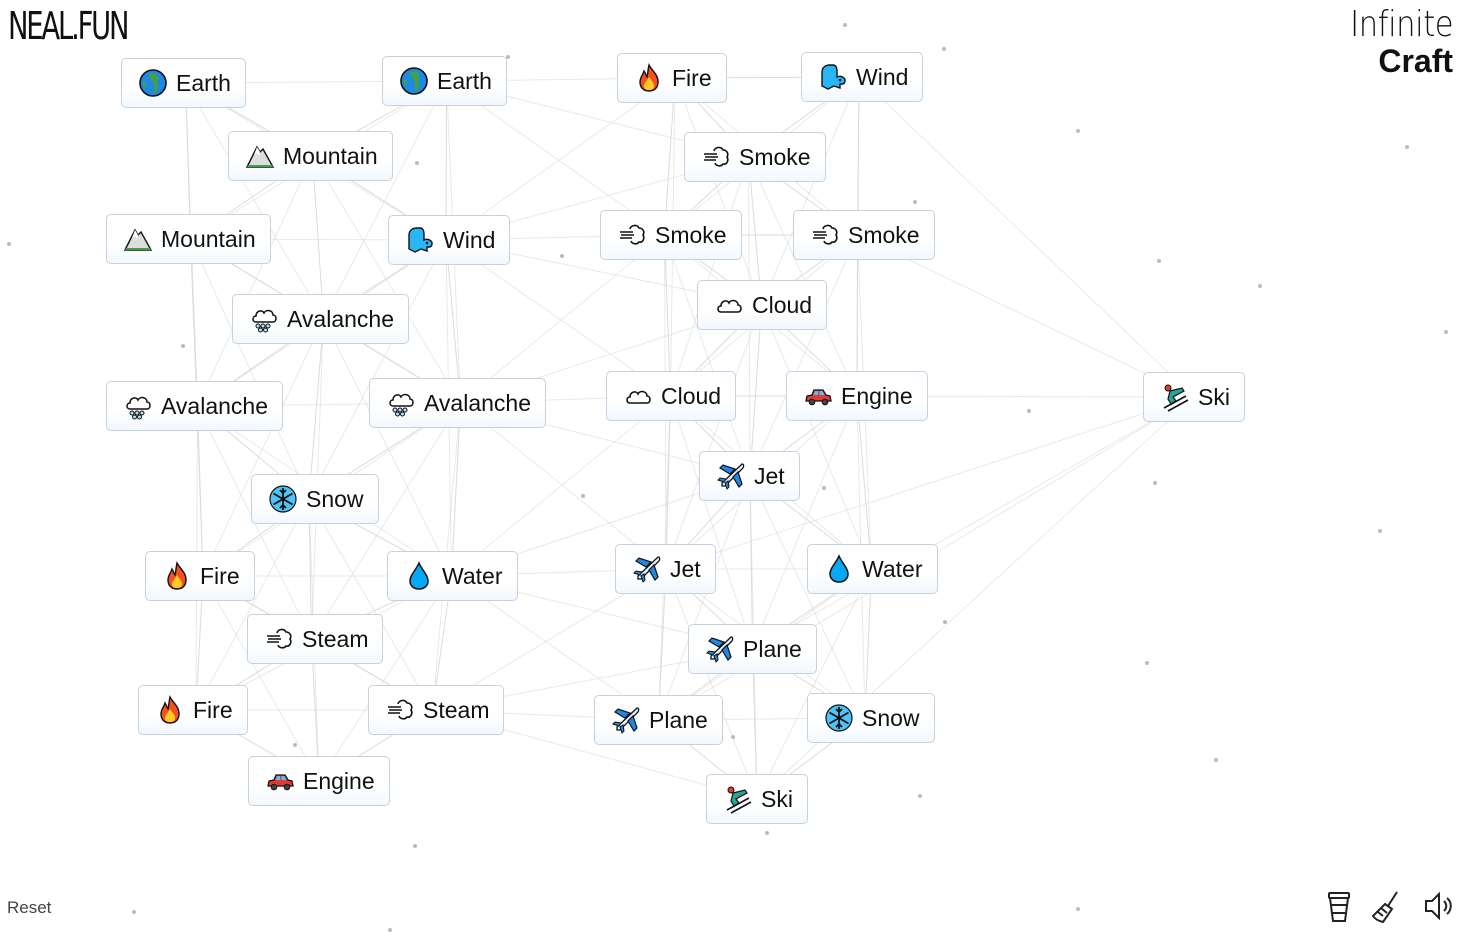 The width and height of the screenshot is (1463, 932). What do you see at coordinates (472, 575) in the screenshot?
I see `element-label: Water` at bounding box center [472, 575].